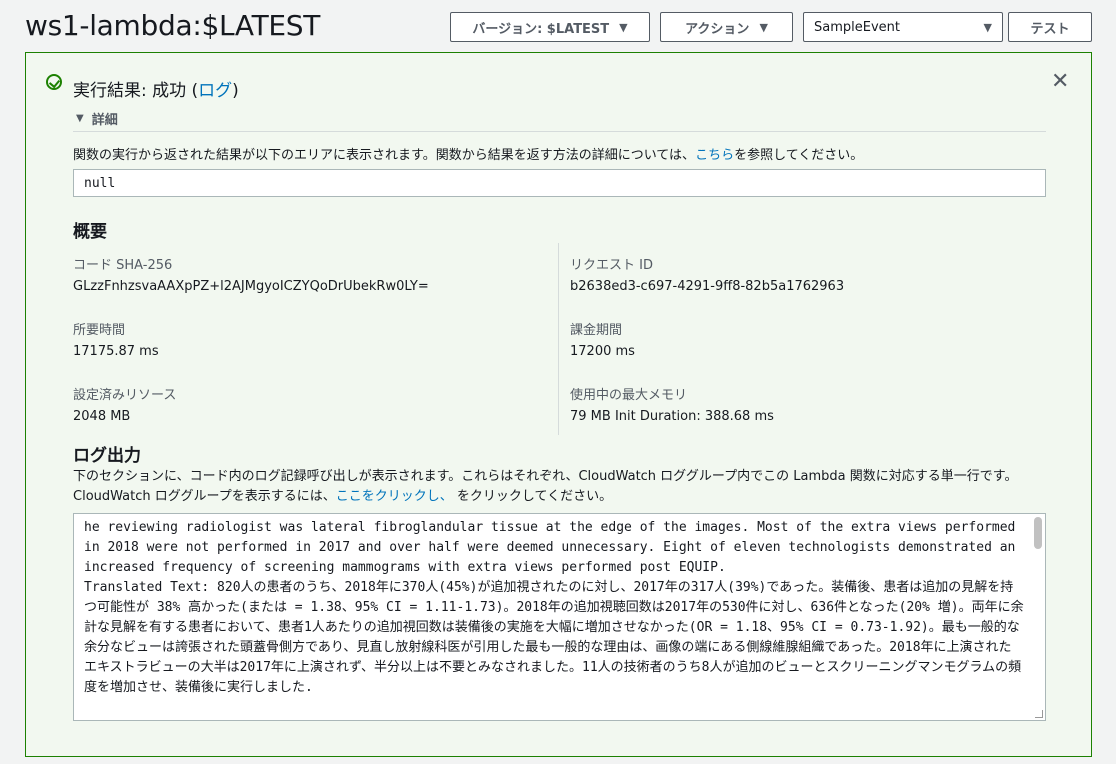 Image resolution: width=1116 pixels, height=764 pixels. I want to click on resources-label: 設定済みリソース, so click(125, 395).